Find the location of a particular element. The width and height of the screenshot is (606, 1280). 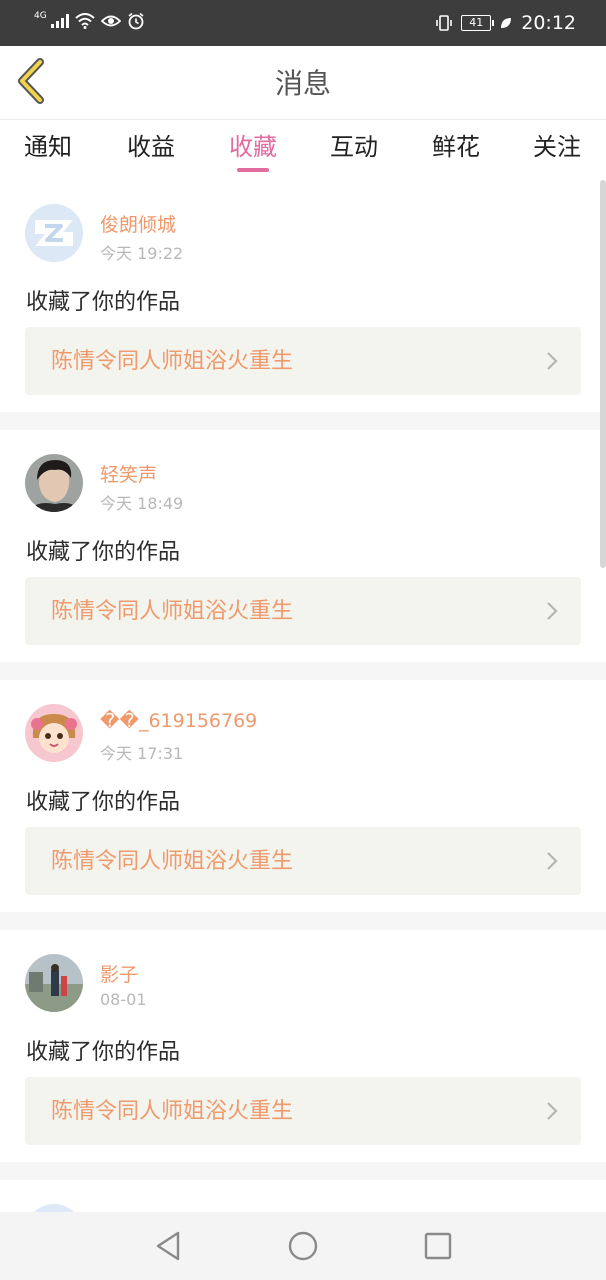

timestamp: 今天 18:49 is located at coordinates (142, 503).